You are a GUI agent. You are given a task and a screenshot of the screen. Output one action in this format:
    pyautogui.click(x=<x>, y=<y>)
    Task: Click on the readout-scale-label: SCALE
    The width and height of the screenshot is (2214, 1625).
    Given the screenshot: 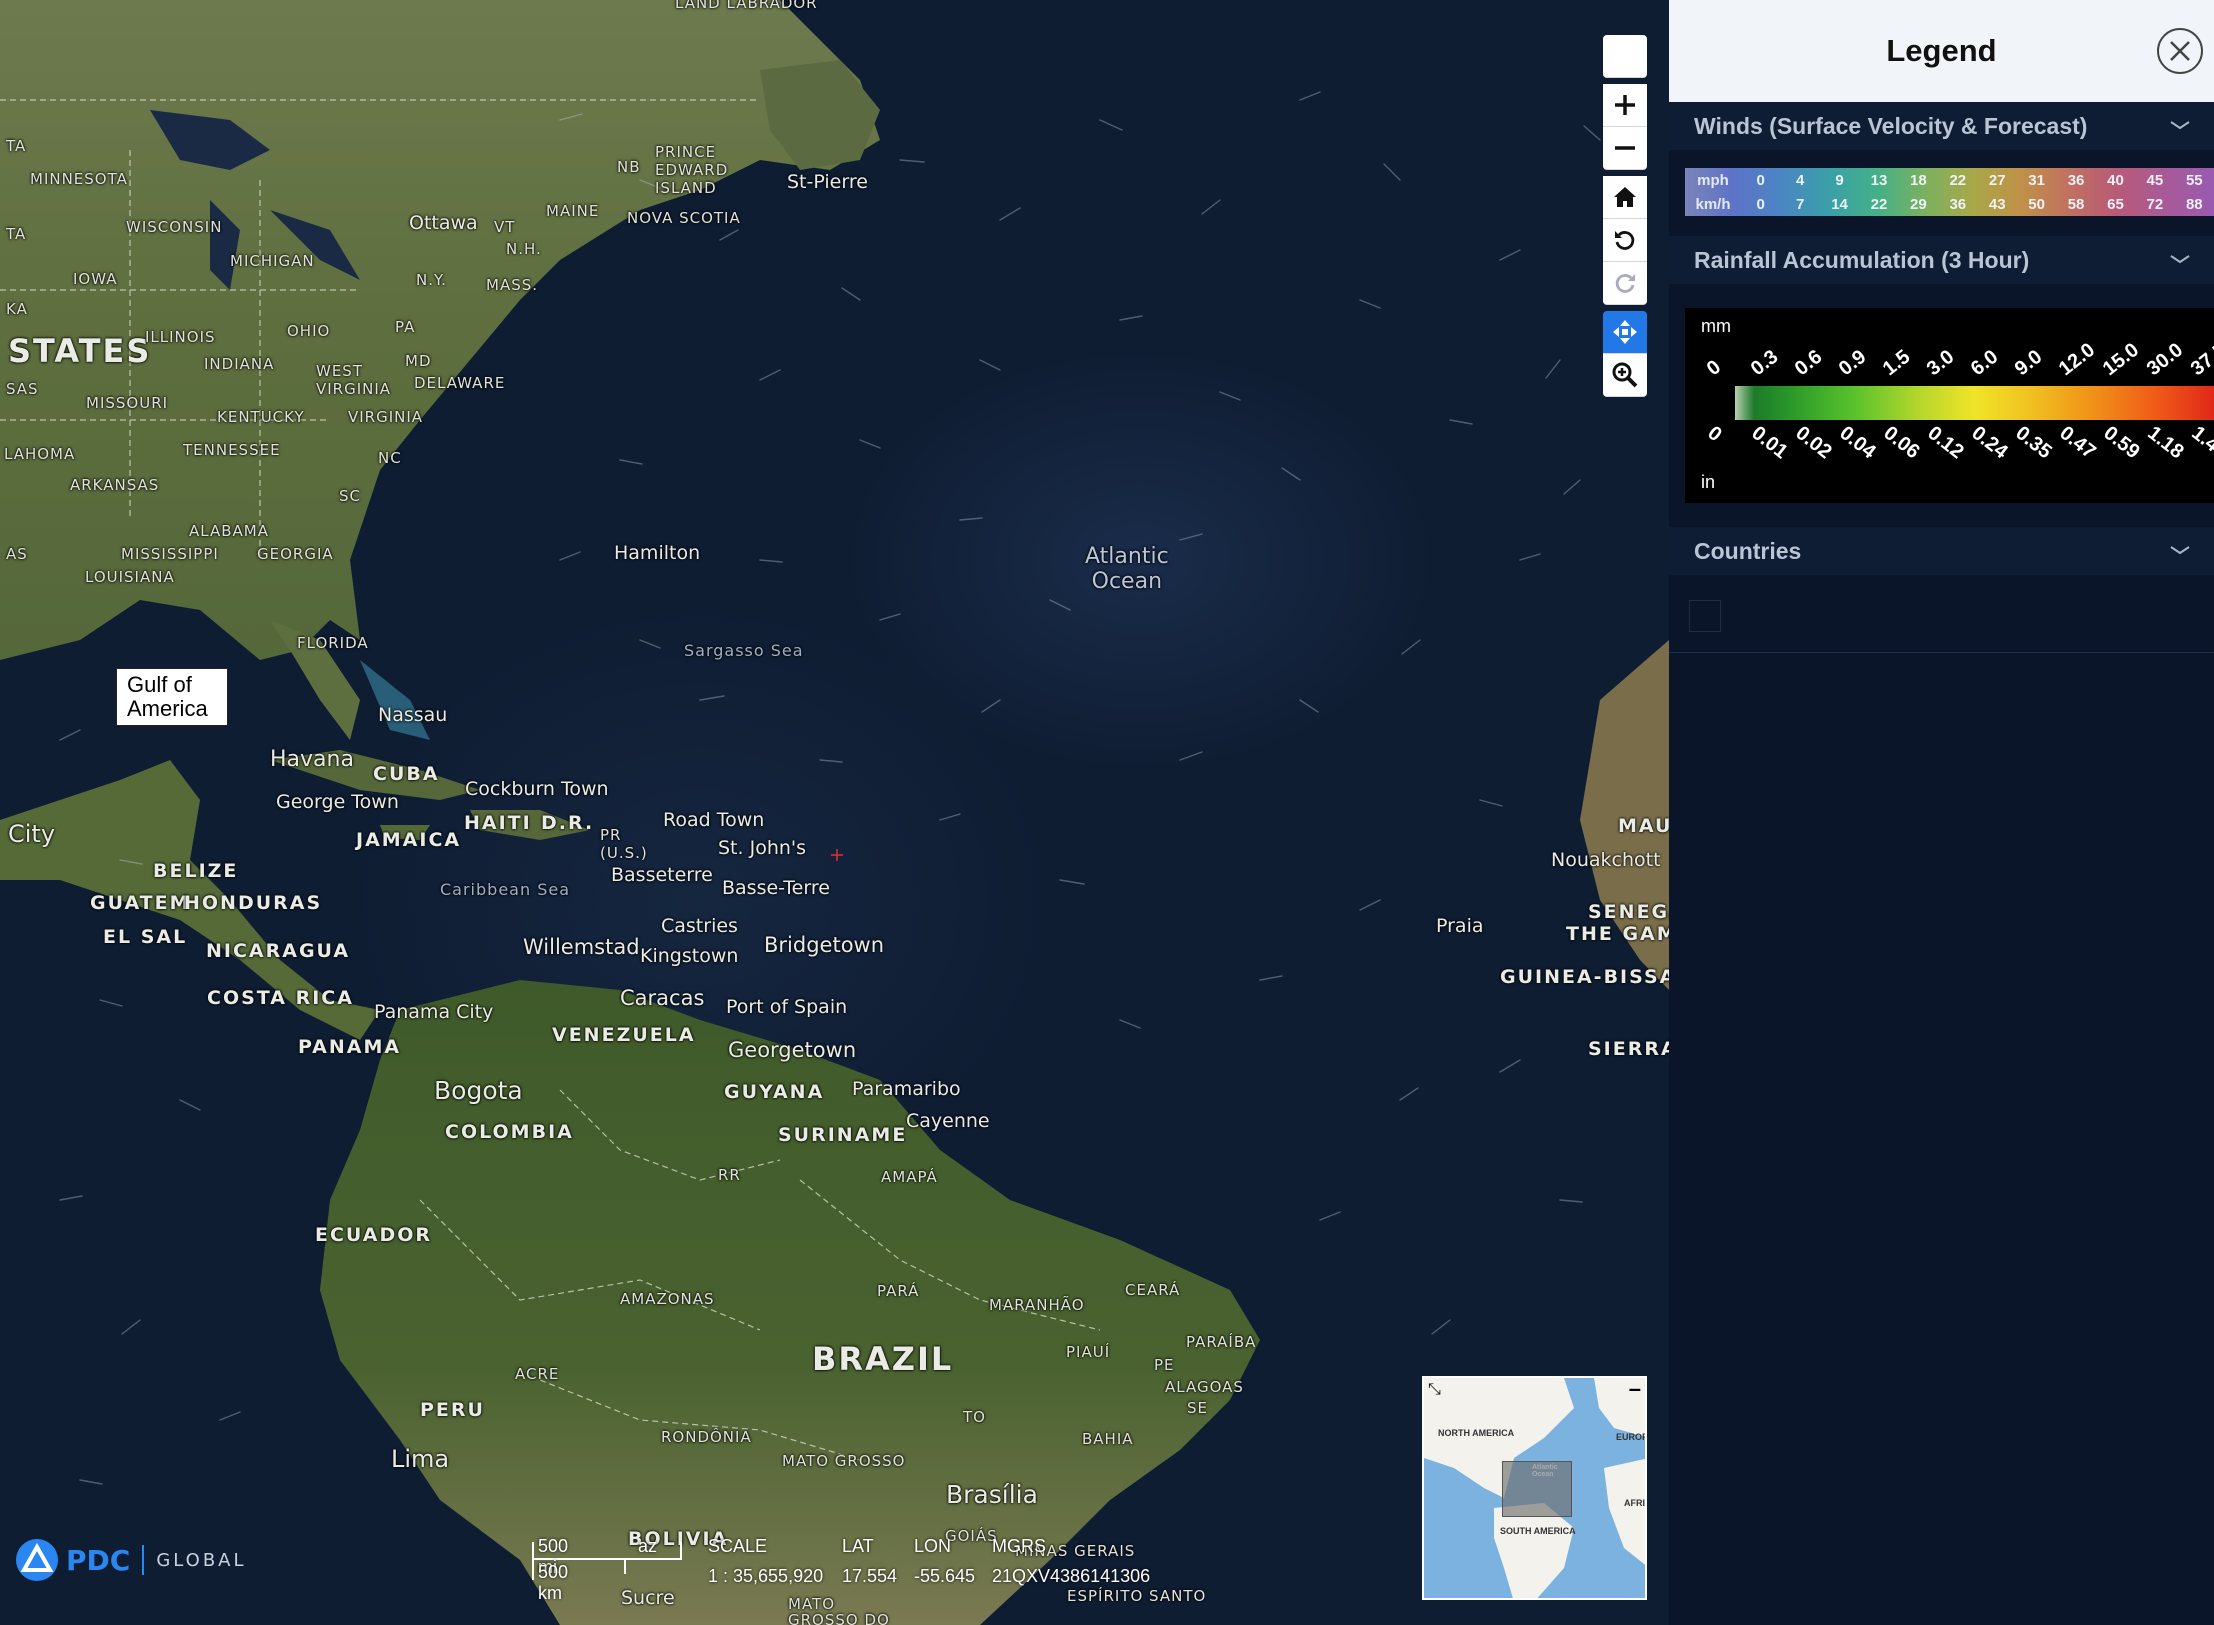 What is the action you would take?
    pyautogui.click(x=738, y=1546)
    